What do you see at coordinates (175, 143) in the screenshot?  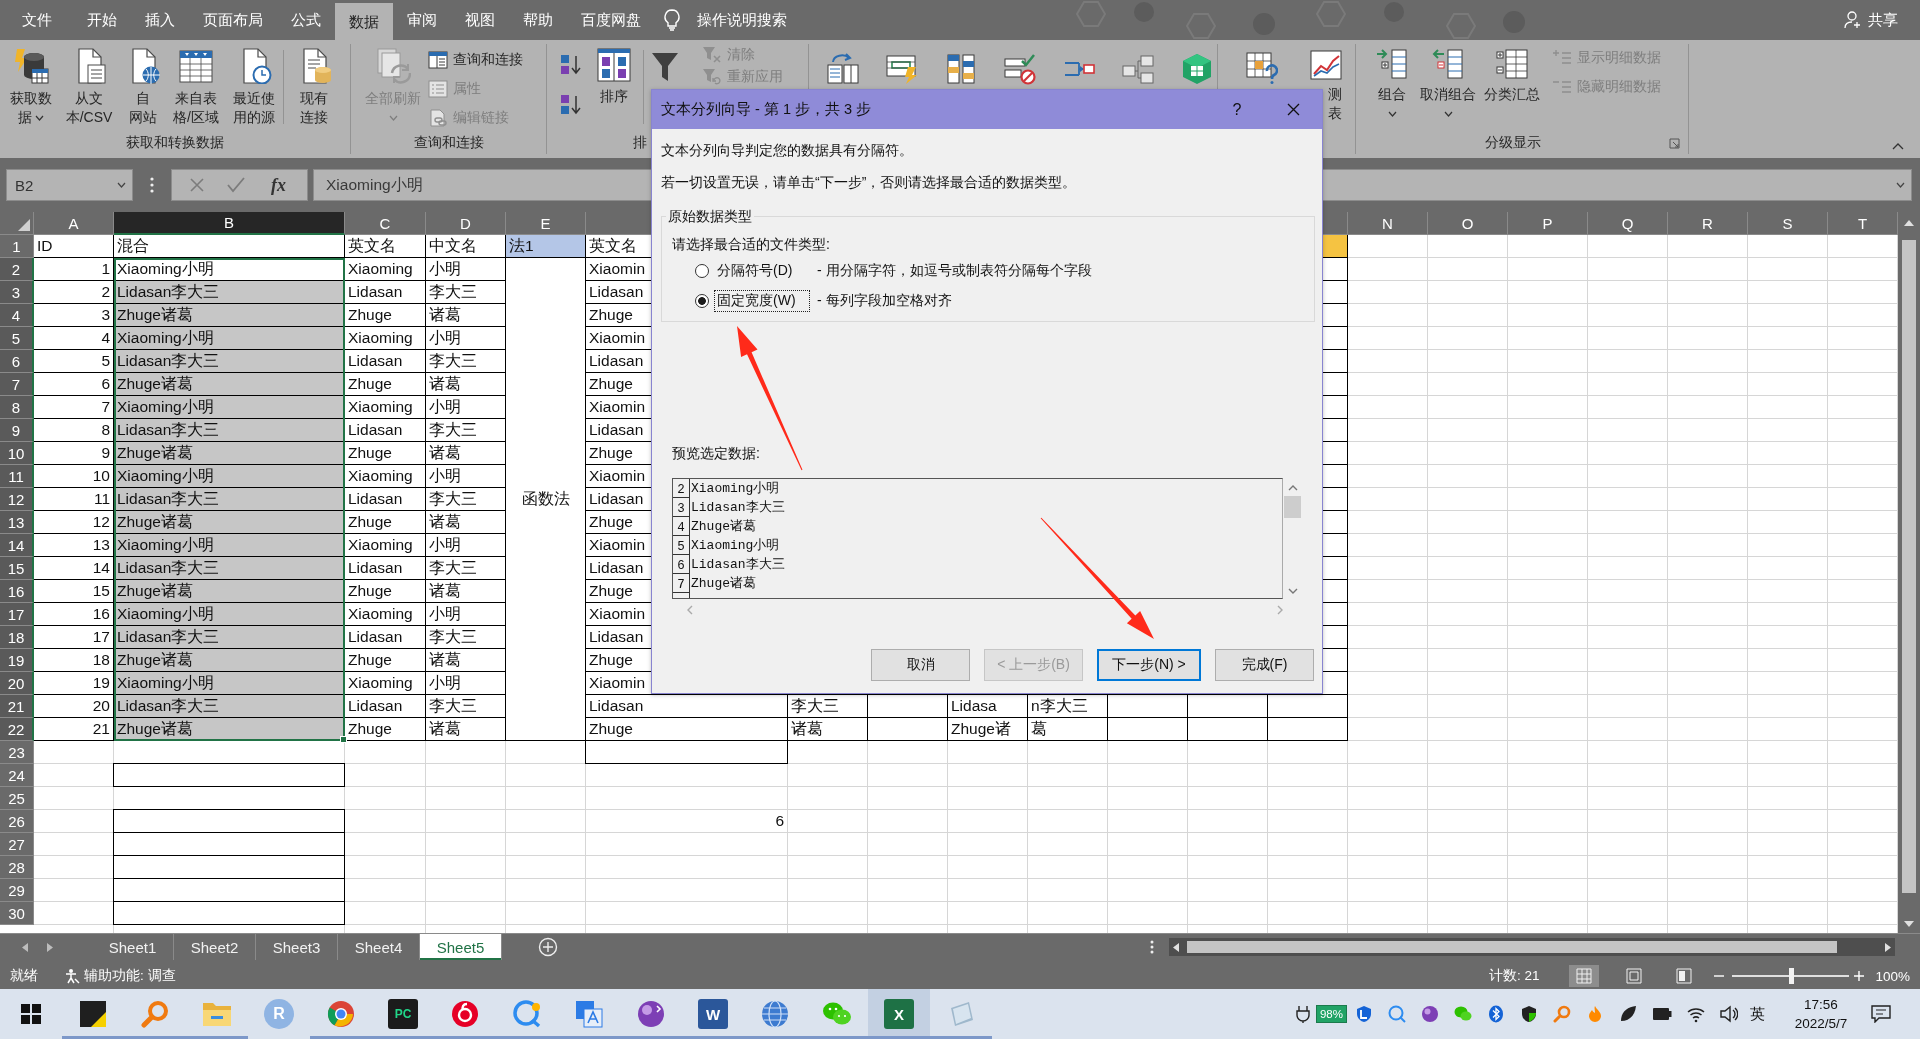 I see `group-label: 获取和转换数据` at bounding box center [175, 143].